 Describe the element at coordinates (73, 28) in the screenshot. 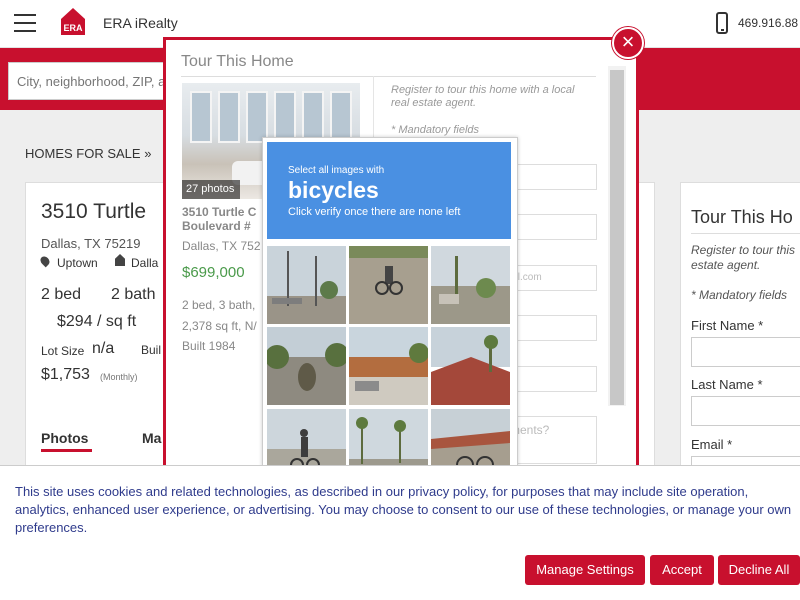

I see `svg-text: ERA` at that location.